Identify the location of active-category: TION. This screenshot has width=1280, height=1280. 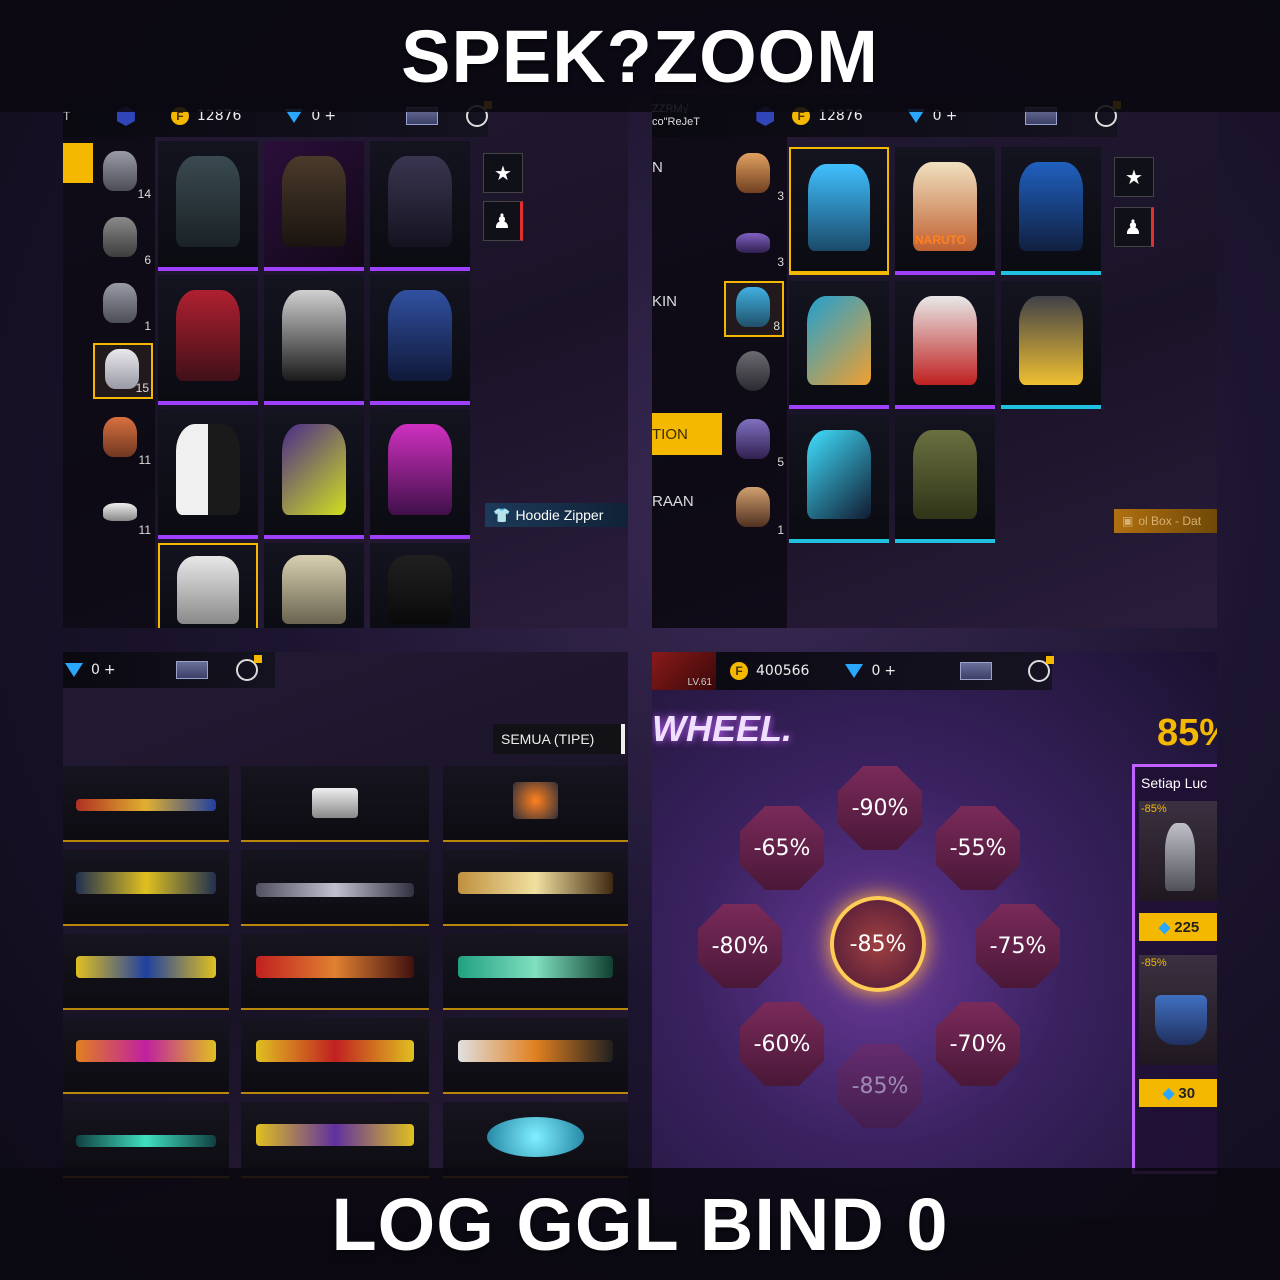
(687, 434).